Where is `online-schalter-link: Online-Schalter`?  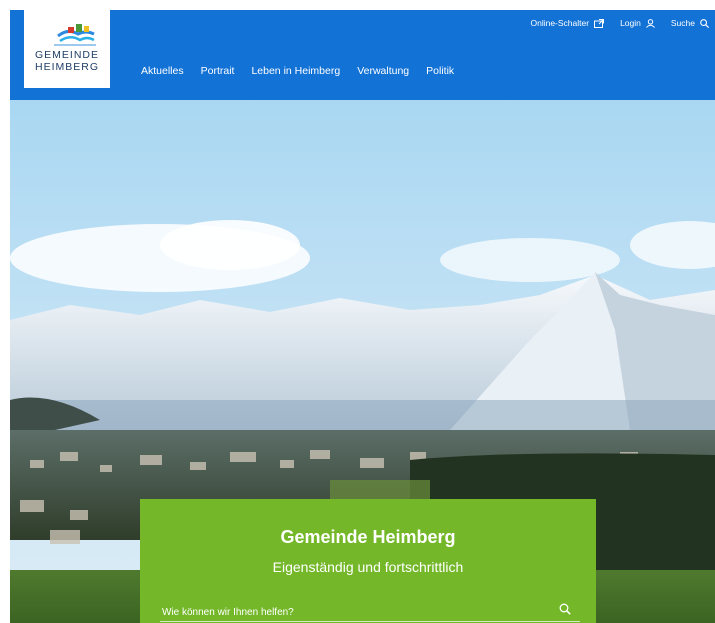 online-schalter-link: Online-Schalter is located at coordinates (567, 23).